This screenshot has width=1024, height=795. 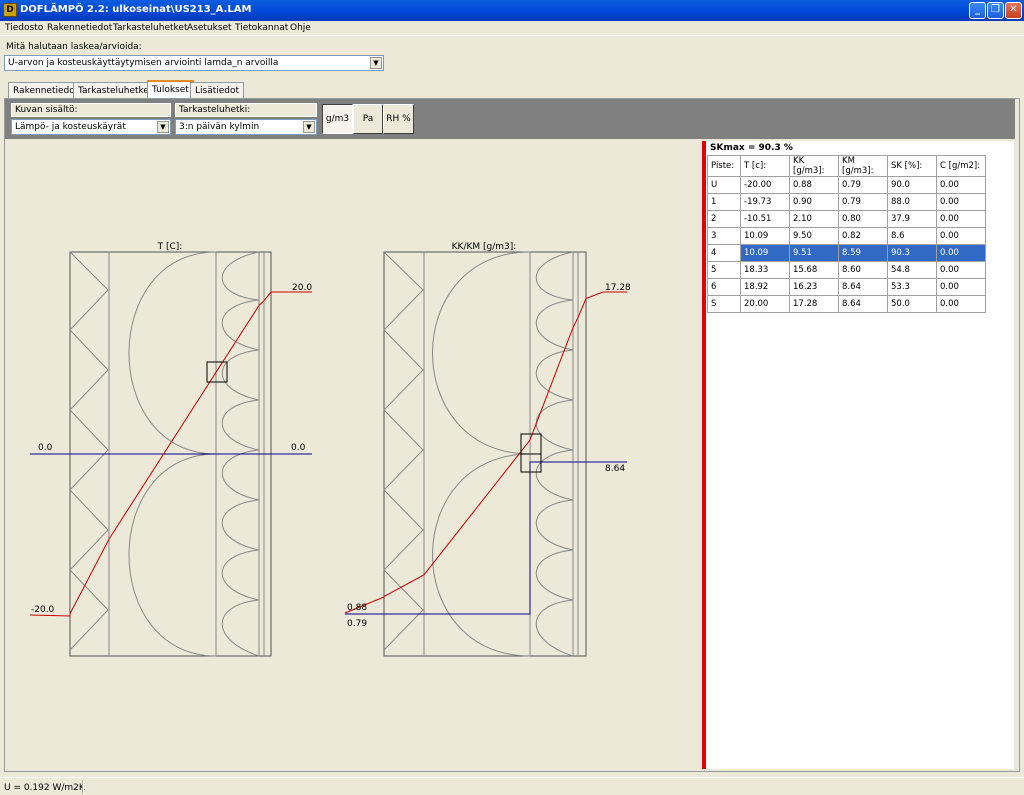 What do you see at coordinates (961, 166) in the screenshot?
I see `table-header-cell: C [g/m2]:` at bounding box center [961, 166].